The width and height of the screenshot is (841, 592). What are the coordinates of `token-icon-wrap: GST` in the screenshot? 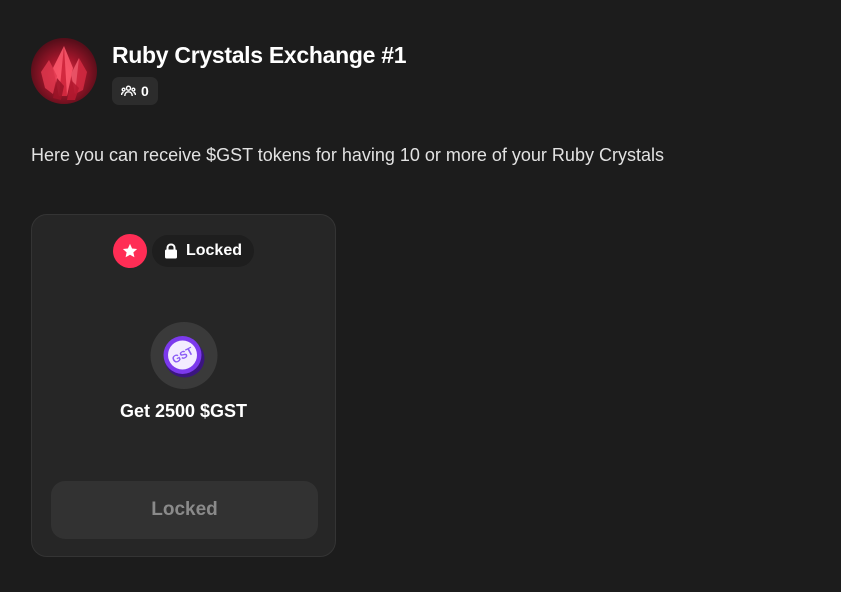 It's located at (183, 355).